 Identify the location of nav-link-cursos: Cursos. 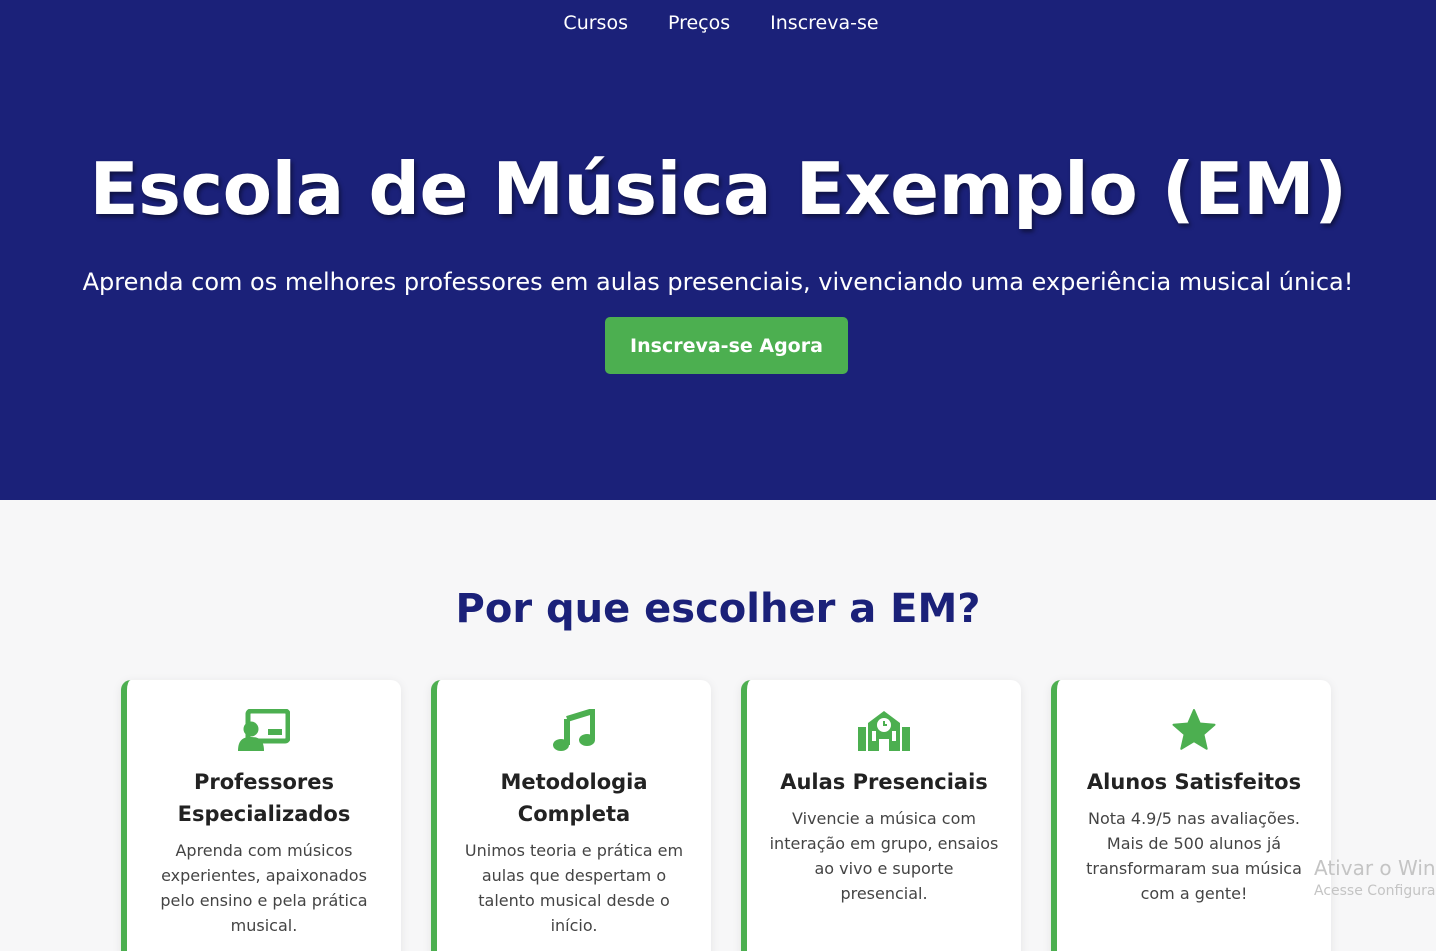
(595, 23).